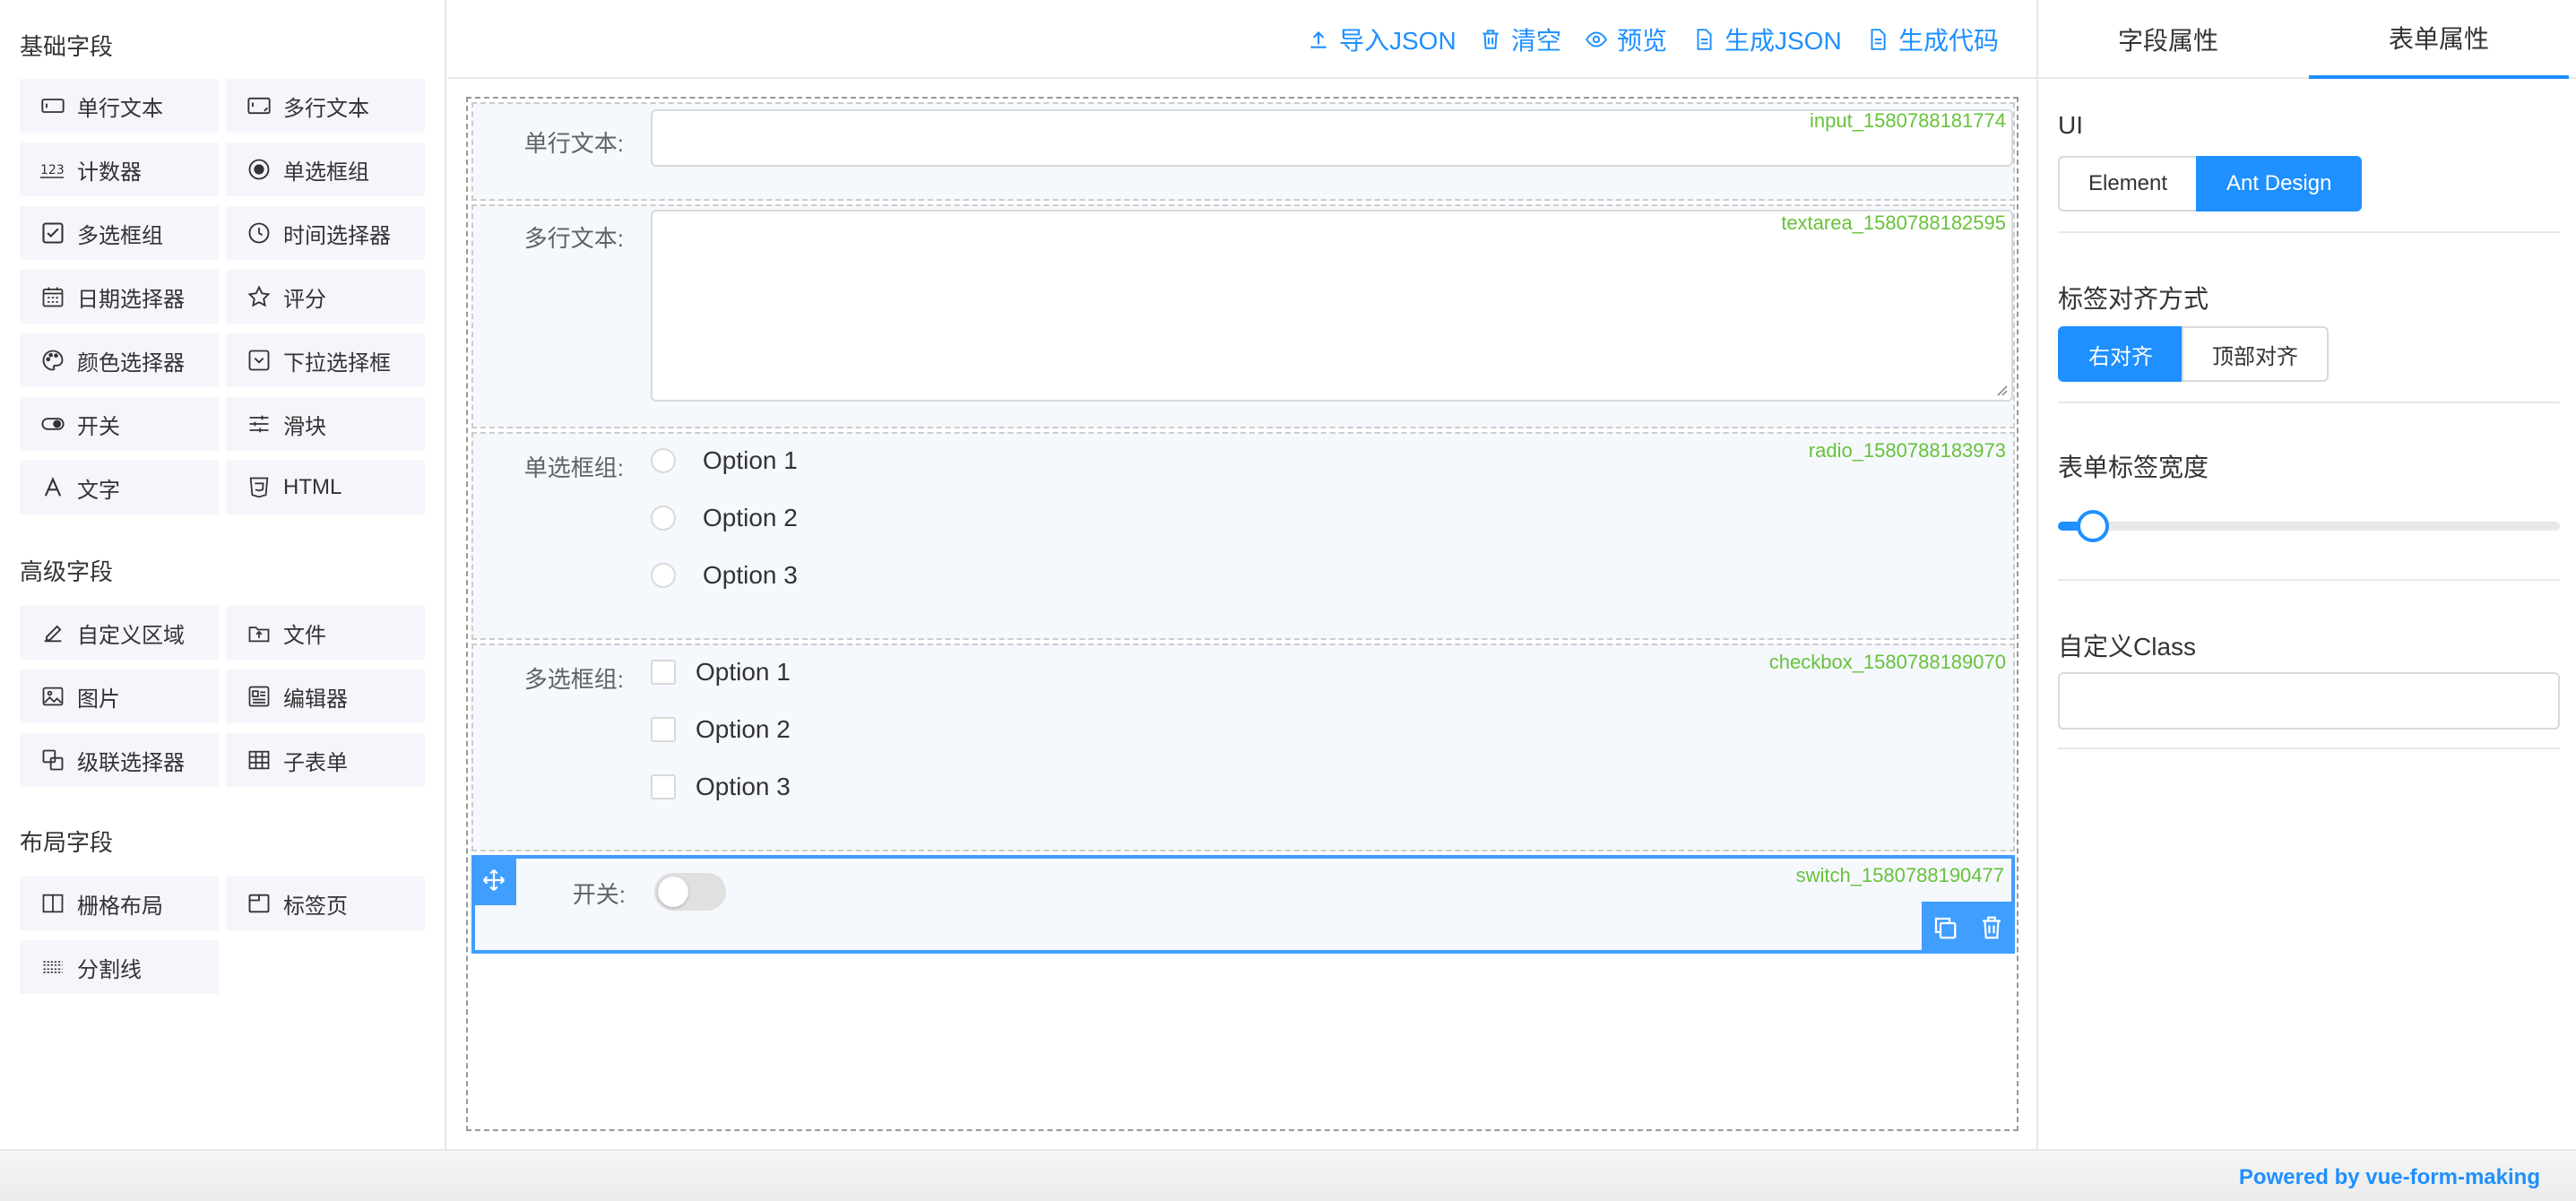  I want to click on field-id: radio_1580788183973, so click(1907, 450).